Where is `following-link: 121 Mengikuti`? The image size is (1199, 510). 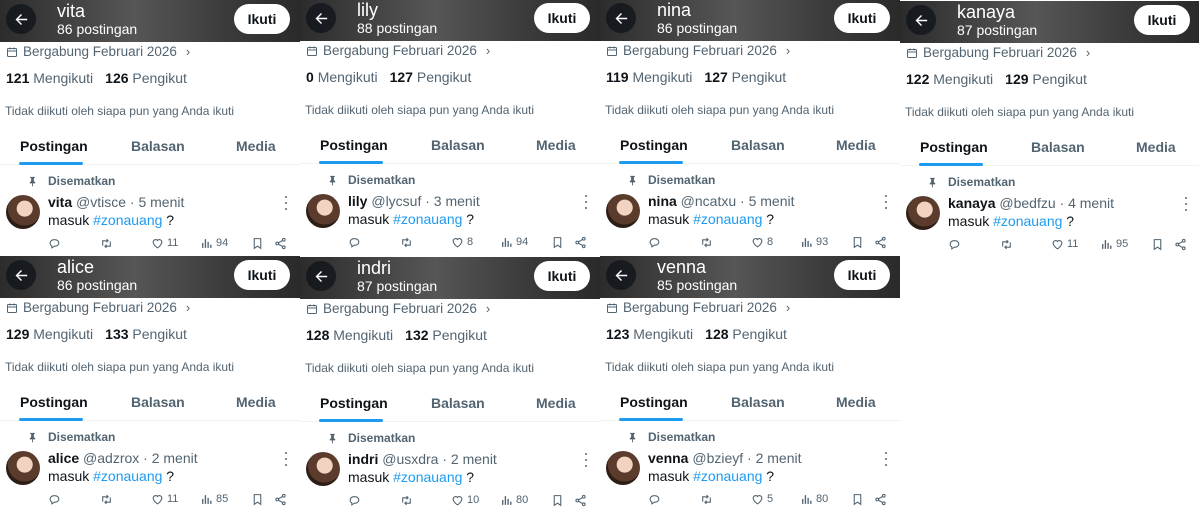
following-link: 121 Mengikuti is located at coordinates (49, 78).